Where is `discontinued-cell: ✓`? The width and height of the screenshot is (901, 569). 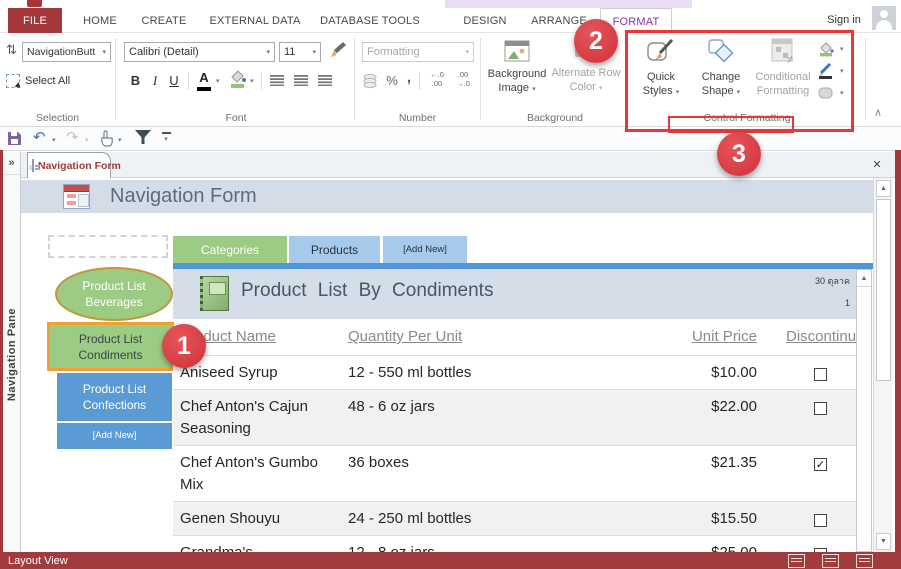 discontinued-cell: ✓ is located at coordinates (806, 473).